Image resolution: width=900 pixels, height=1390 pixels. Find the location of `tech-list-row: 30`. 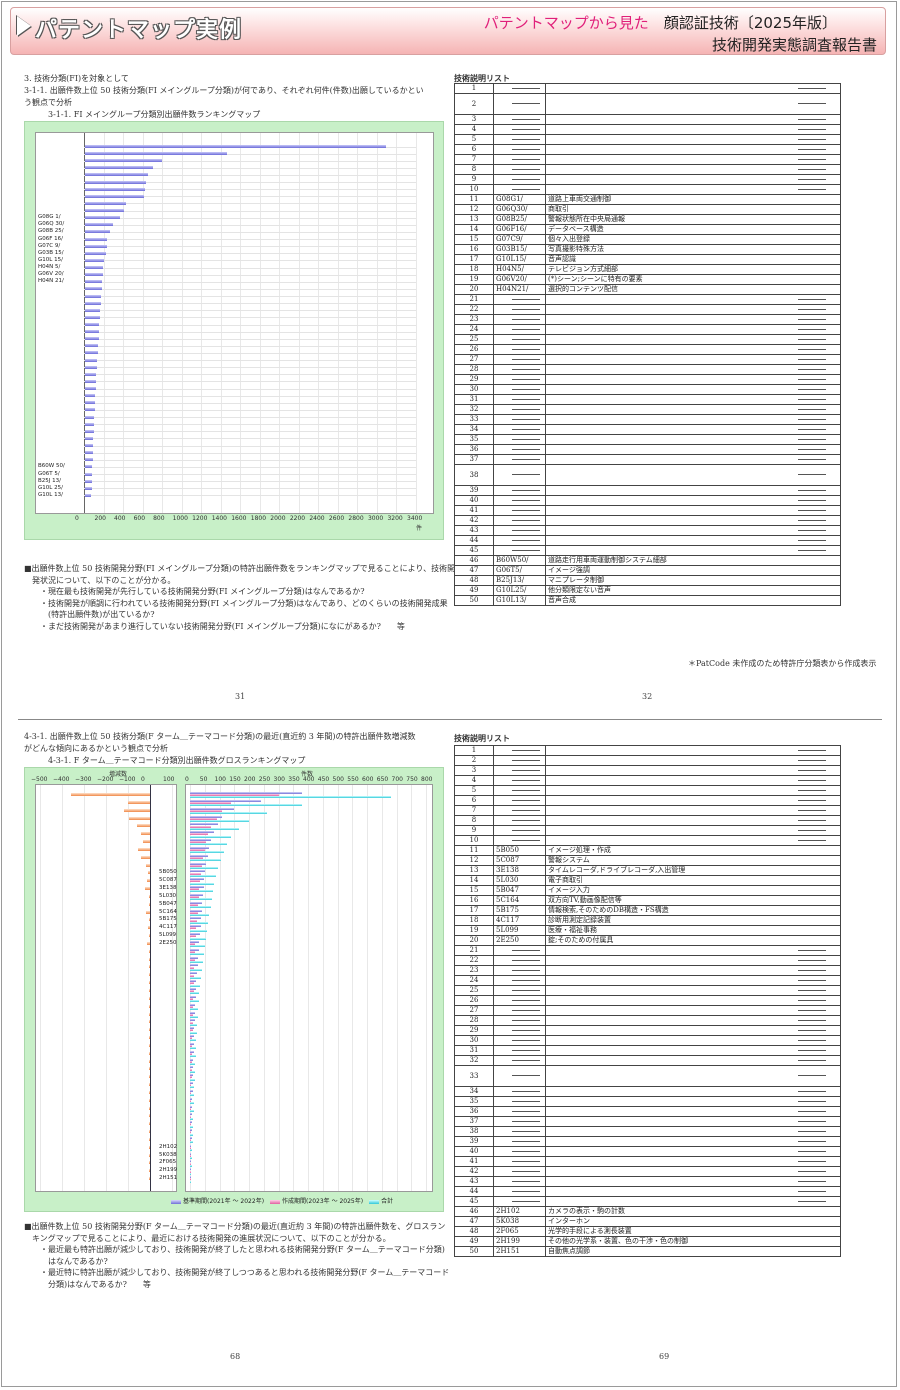

tech-list-row: 30 is located at coordinates (647, 389).